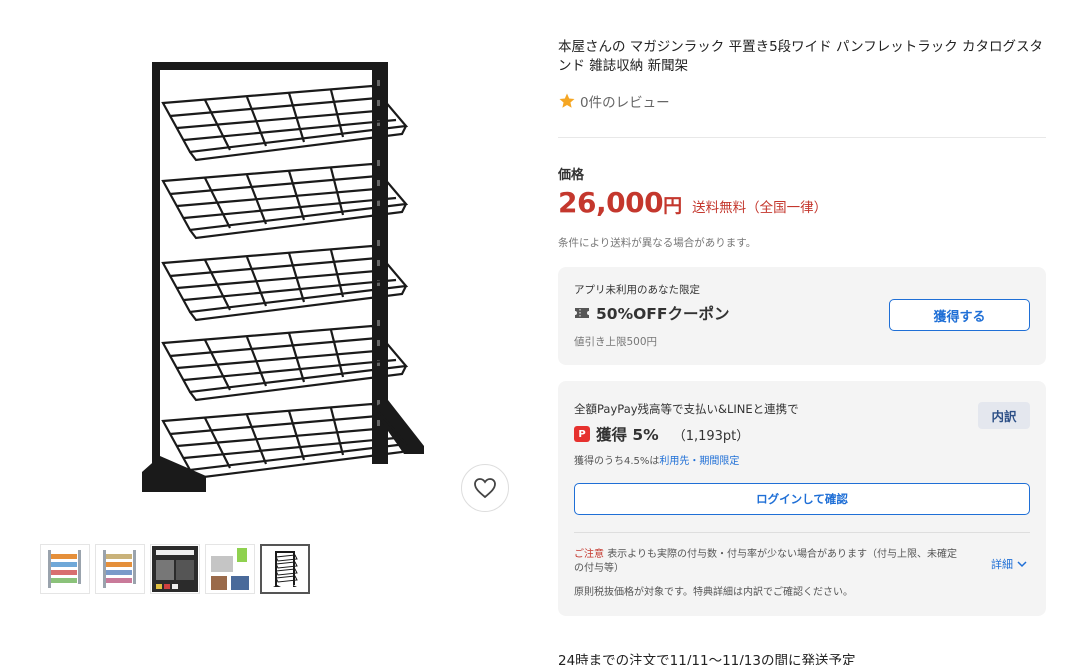  Describe the element at coordinates (616, 342) in the screenshot. I see `coupon-limit: 値引き上限500円` at that location.